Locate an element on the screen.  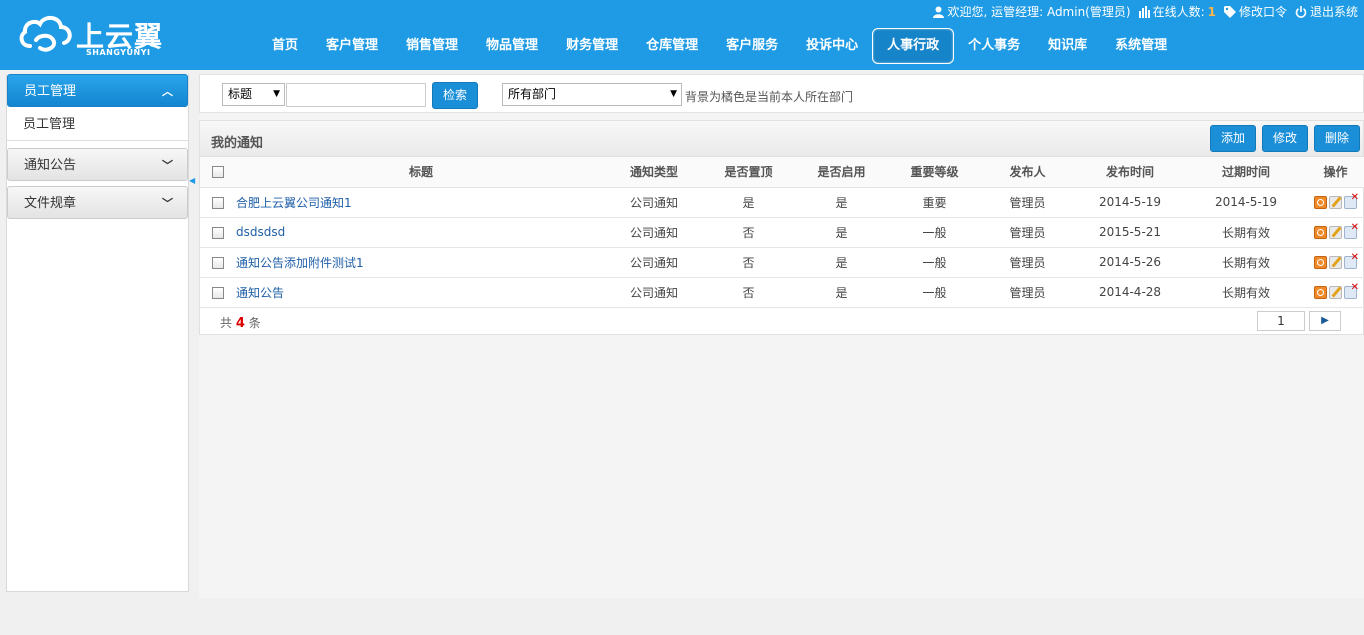
notice-title-link: 合肥上云翼公司通知1 is located at coordinates (421, 202).